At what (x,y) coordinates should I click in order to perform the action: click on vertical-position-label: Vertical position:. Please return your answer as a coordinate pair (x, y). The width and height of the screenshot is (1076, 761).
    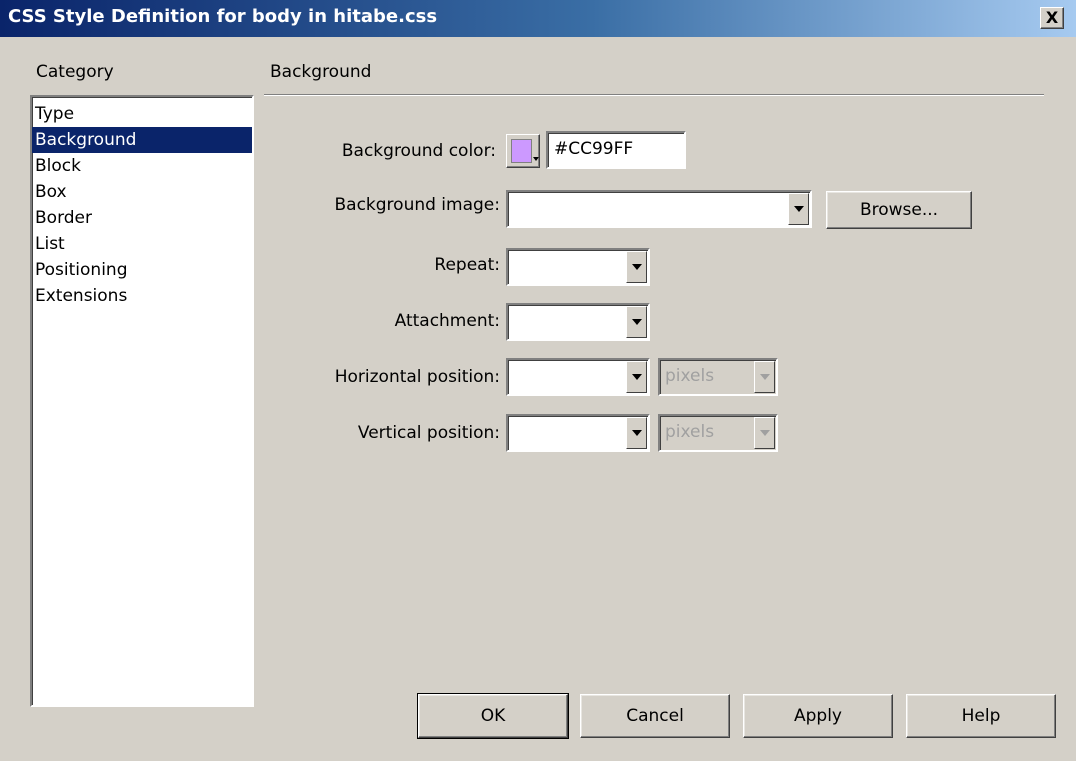
    Looking at the image, I should click on (428, 433).